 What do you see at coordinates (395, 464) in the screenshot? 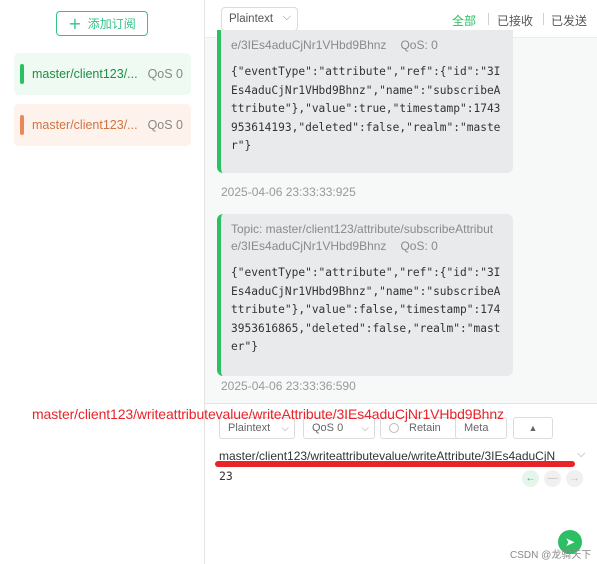
I see `annotation-underline` at bounding box center [395, 464].